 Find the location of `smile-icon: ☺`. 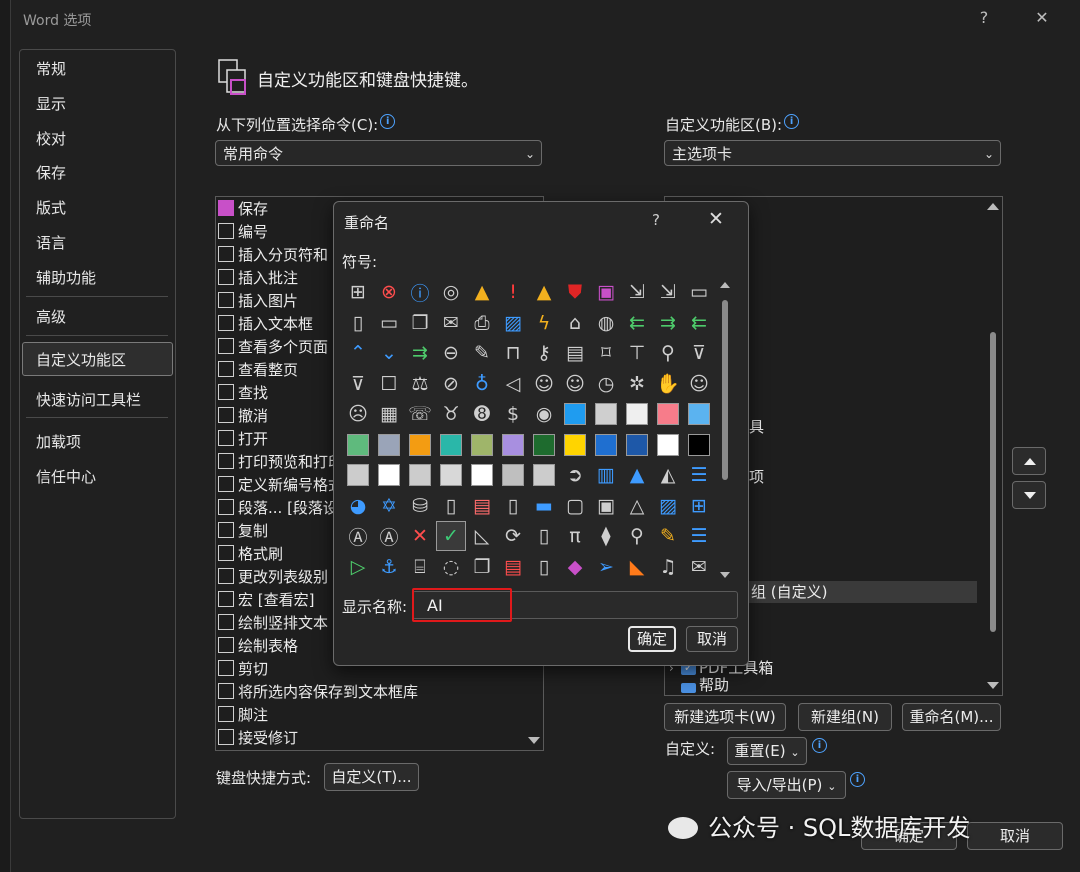

smile-icon: ☺ is located at coordinates (699, 384).